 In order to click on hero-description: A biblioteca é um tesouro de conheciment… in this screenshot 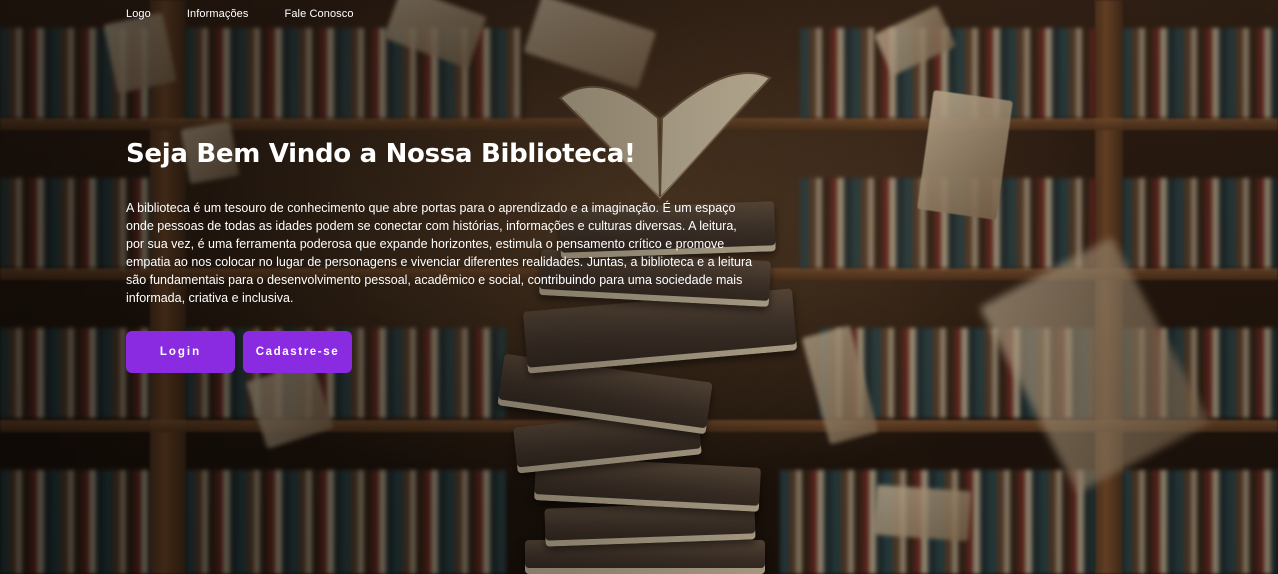, I will do `click(439, 253)`.